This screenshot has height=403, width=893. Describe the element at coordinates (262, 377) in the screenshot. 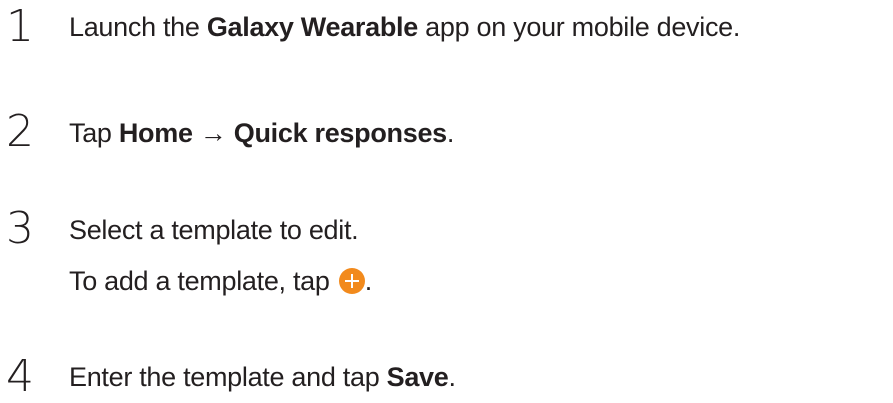

I see `step-text: Enter the template and tap Save.` at that location.